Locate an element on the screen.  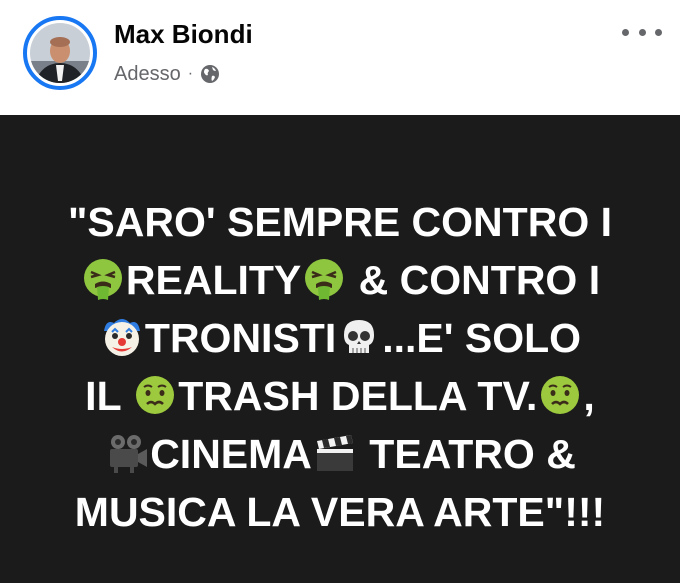
quote-line-1: "SARO' SEMPRE CONTRO I is located at coordinates (340, 222).